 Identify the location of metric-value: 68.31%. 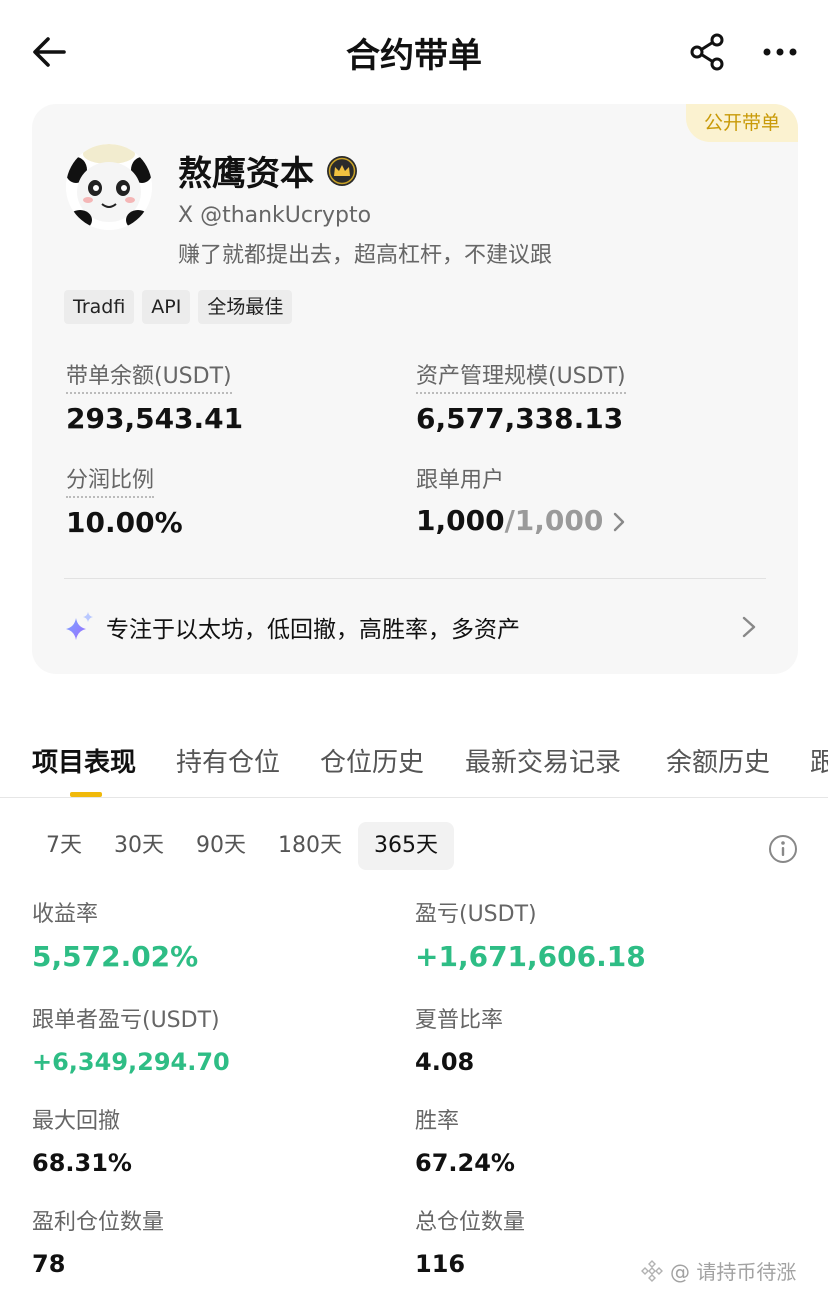
(82, 1163).